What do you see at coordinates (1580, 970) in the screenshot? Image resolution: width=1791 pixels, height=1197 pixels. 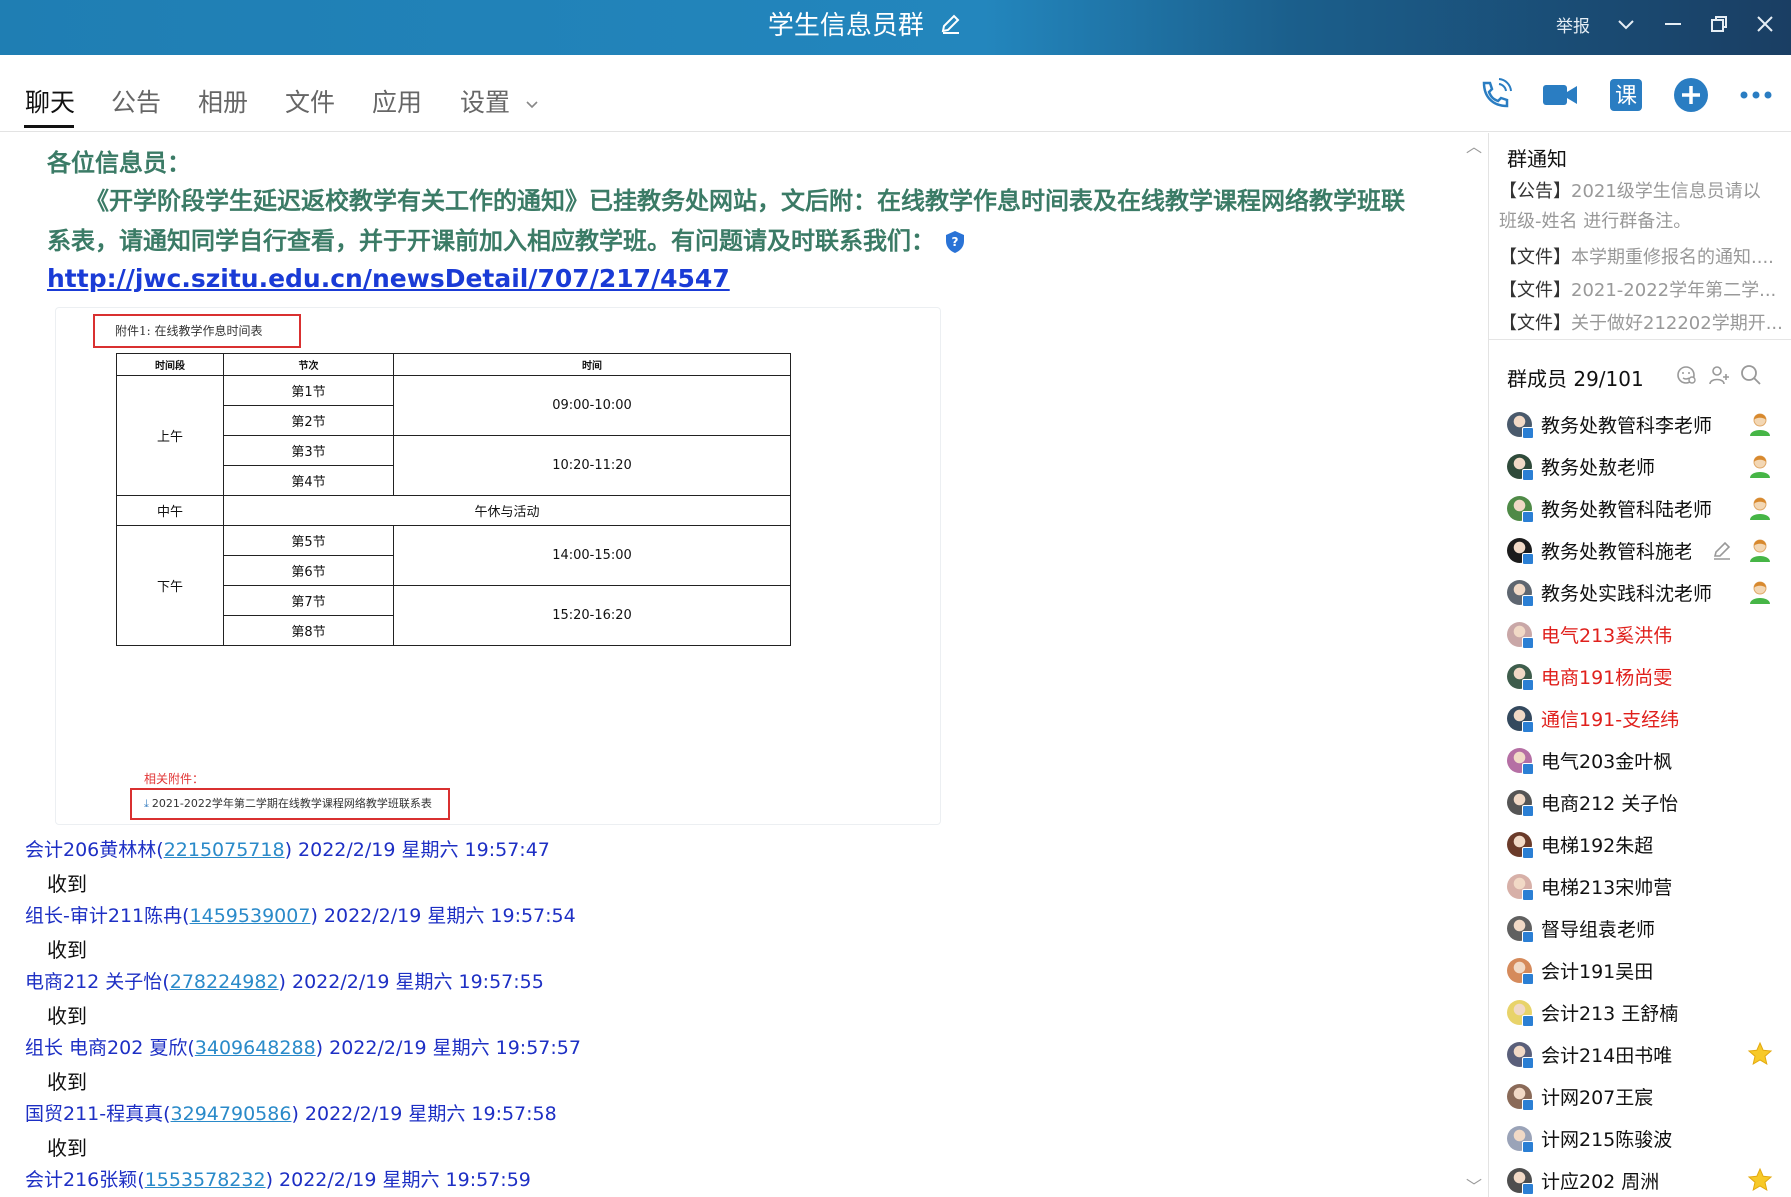 I see `member-item: 会计191吴田` at bounding box center [1580, 970].